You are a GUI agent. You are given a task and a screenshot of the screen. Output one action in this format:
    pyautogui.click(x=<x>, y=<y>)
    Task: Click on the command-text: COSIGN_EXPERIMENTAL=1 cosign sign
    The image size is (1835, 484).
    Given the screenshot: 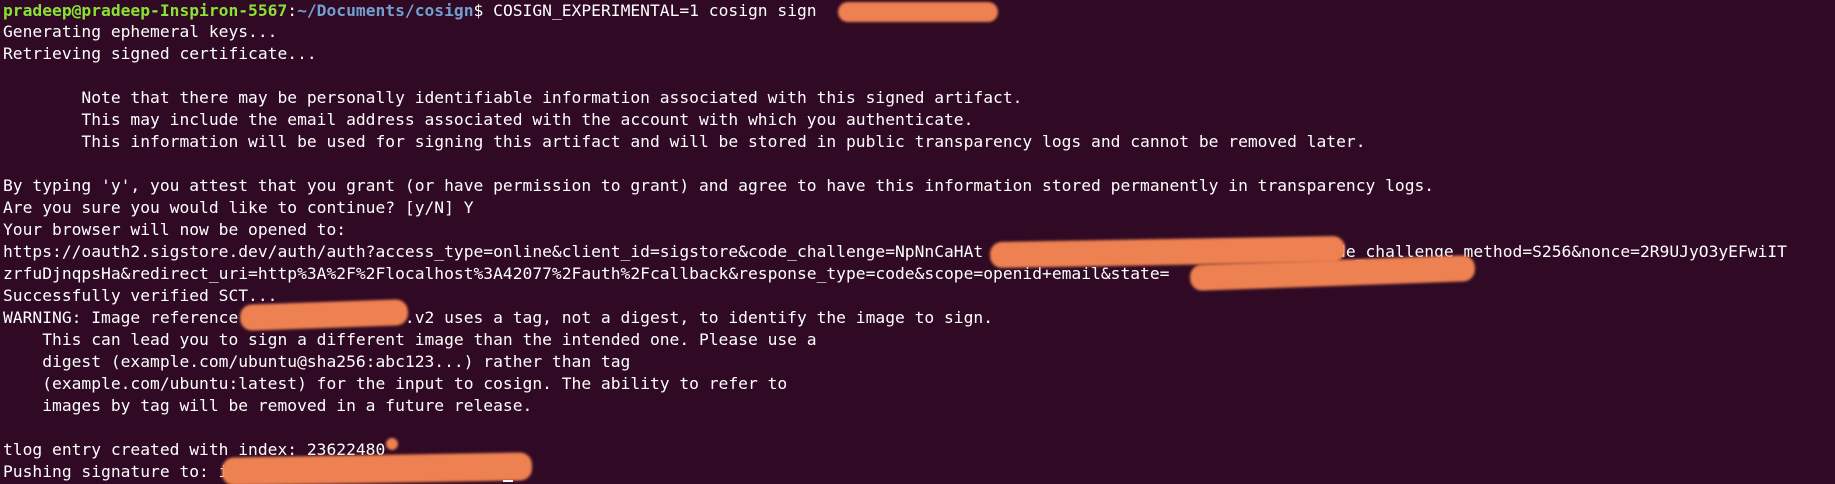 What is the action you would take?
    pyautogui.click(x=660, y=10)
    